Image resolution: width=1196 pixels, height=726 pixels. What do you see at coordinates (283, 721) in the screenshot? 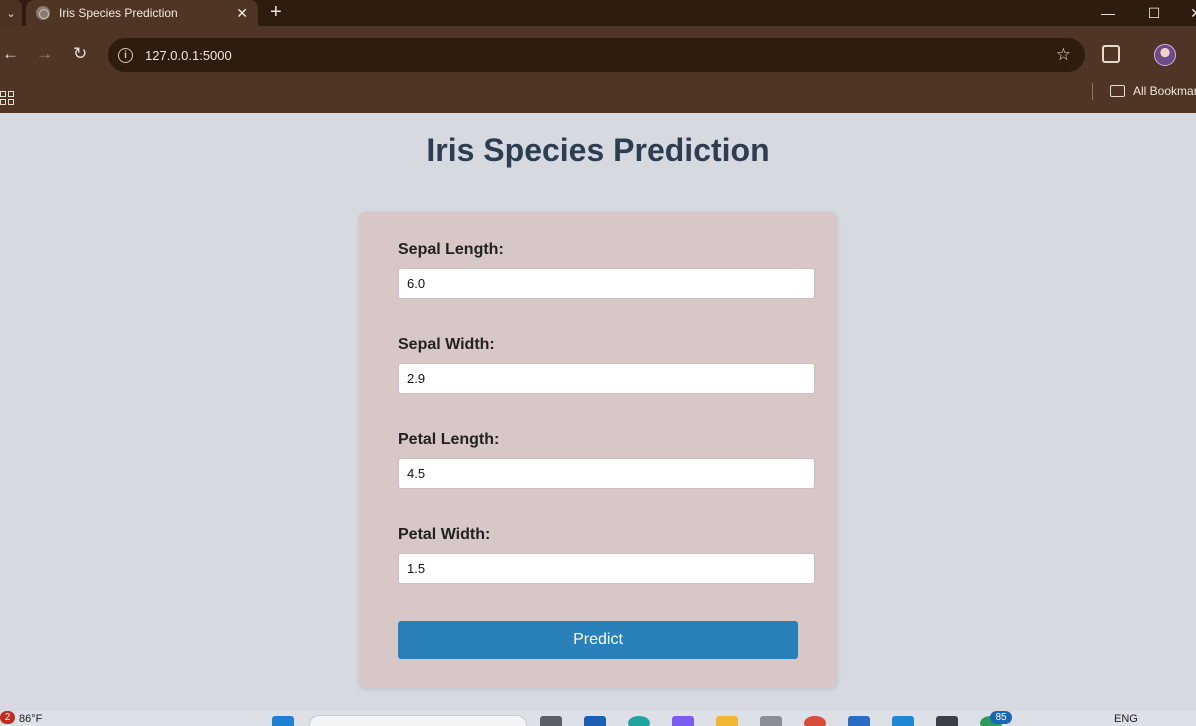
I see `start-icon` at bounding box center [283, 721].